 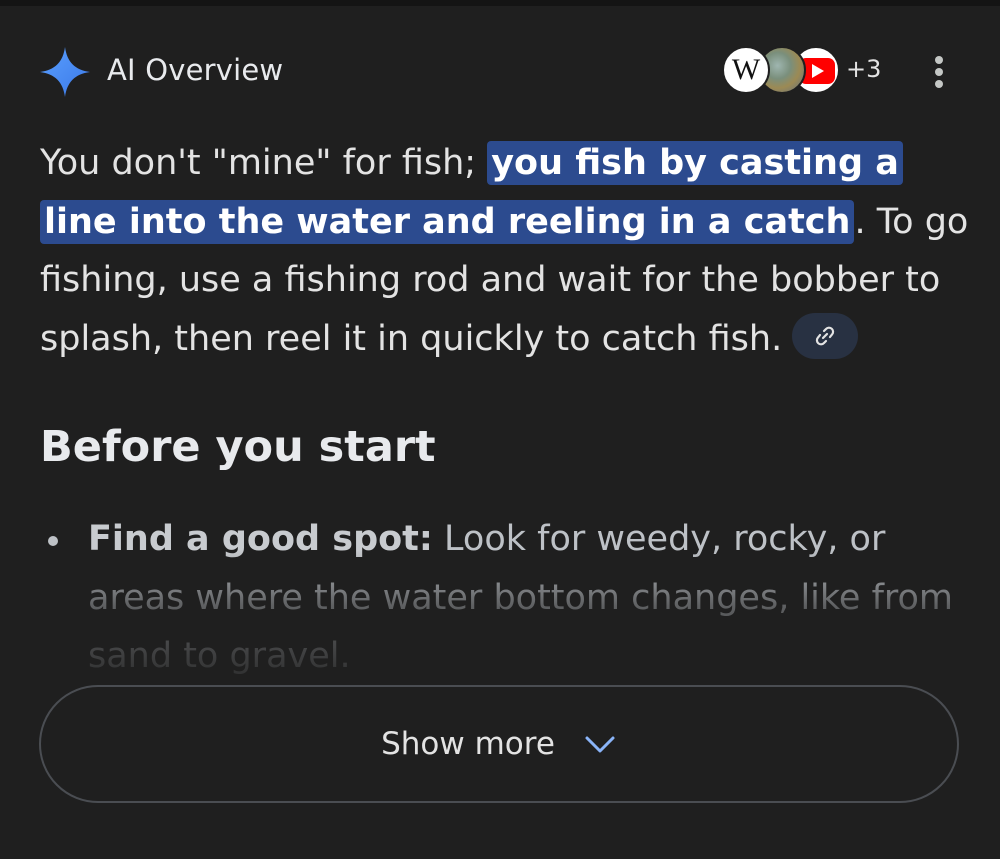 What do you see at coordinates (264, 163) in the screenshot?
I see `overview-text-before: You don't "mine" for fish;` at bounding box center [264, 163].